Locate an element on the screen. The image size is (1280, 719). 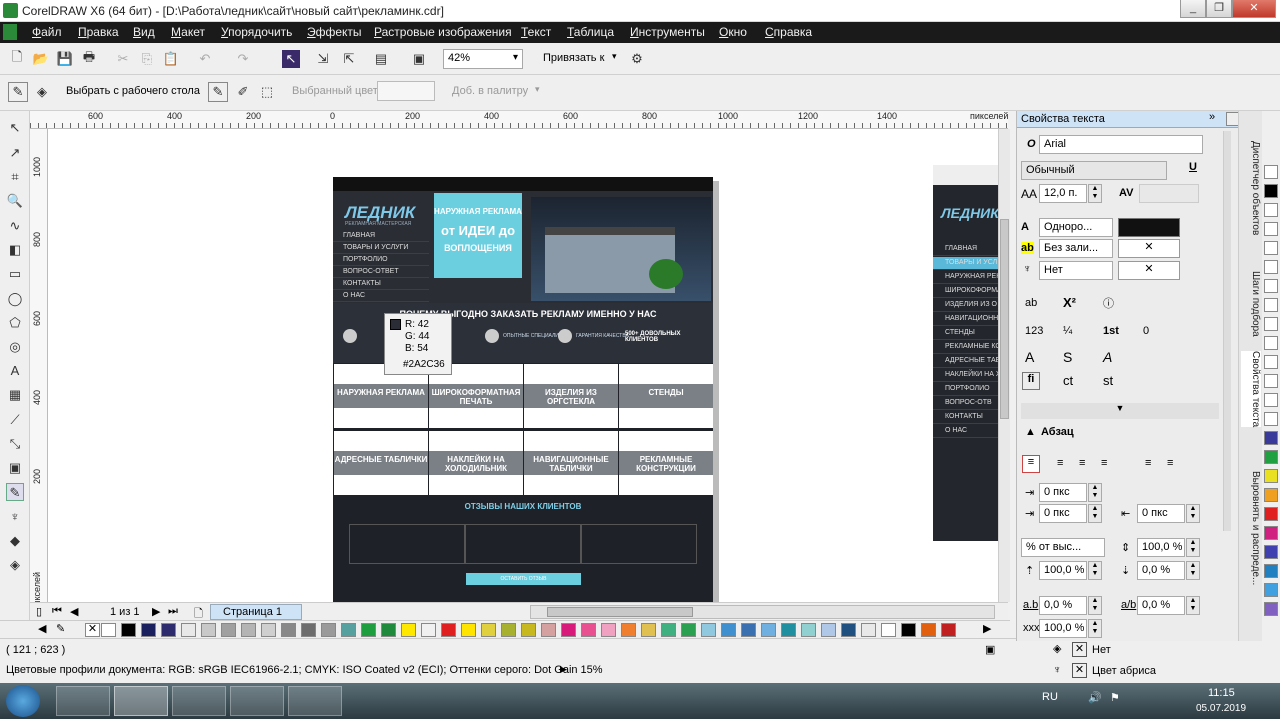
vertical-scrollbar is located at coordinates (1004, 365).